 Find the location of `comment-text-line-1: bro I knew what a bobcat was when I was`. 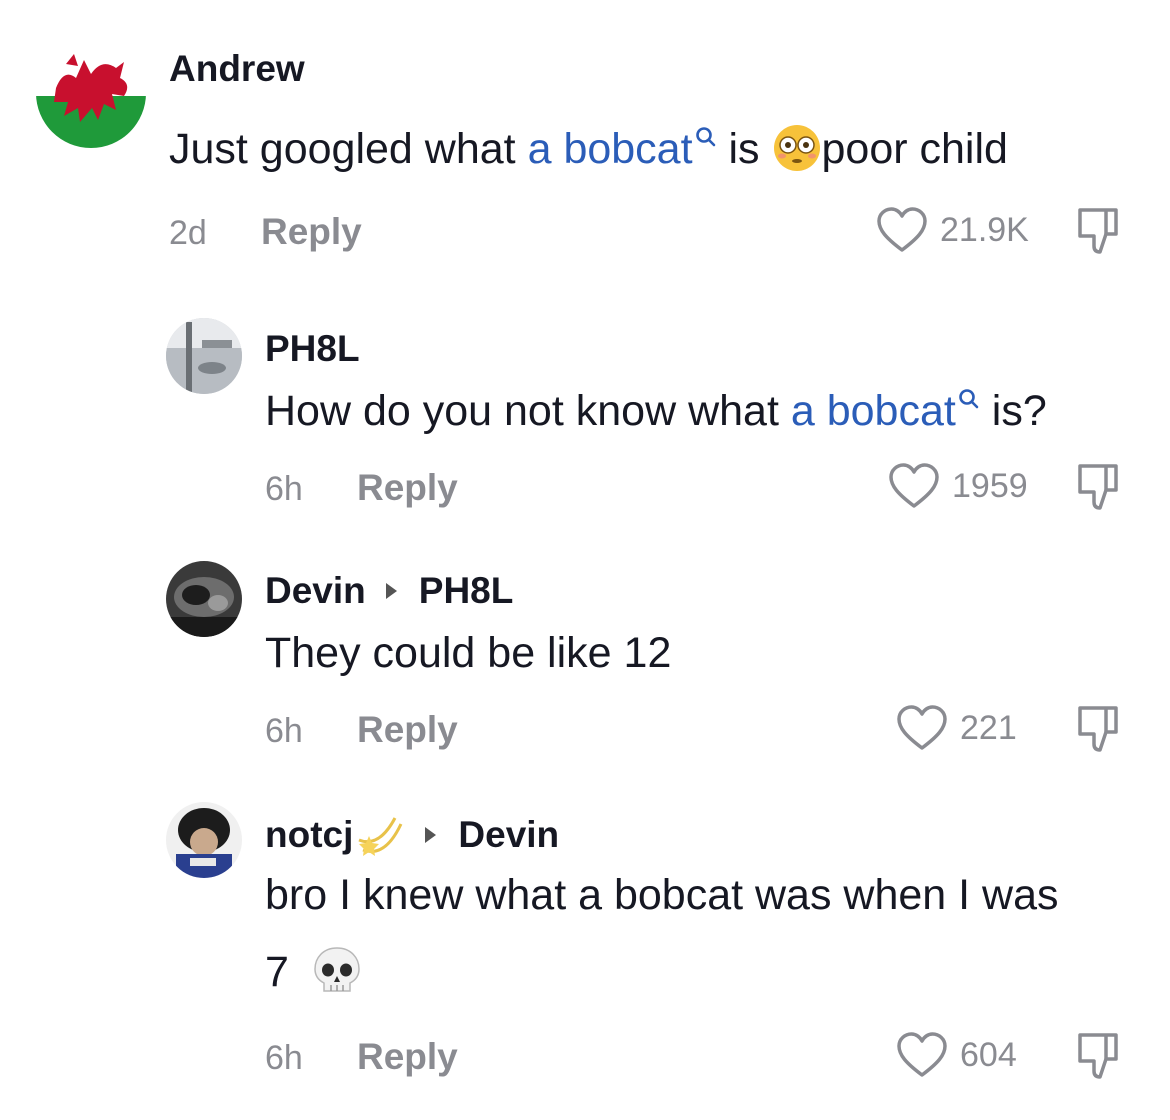

comment-text-line-1: bro I knew what a bobcat was when I was is located at coordinates (662, 895).